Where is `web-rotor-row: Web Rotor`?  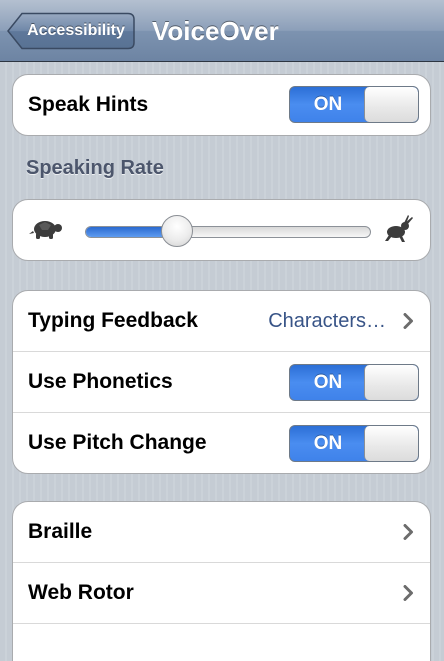
web-rotor-row: Web Rotor is located at coordinates (221, 593).